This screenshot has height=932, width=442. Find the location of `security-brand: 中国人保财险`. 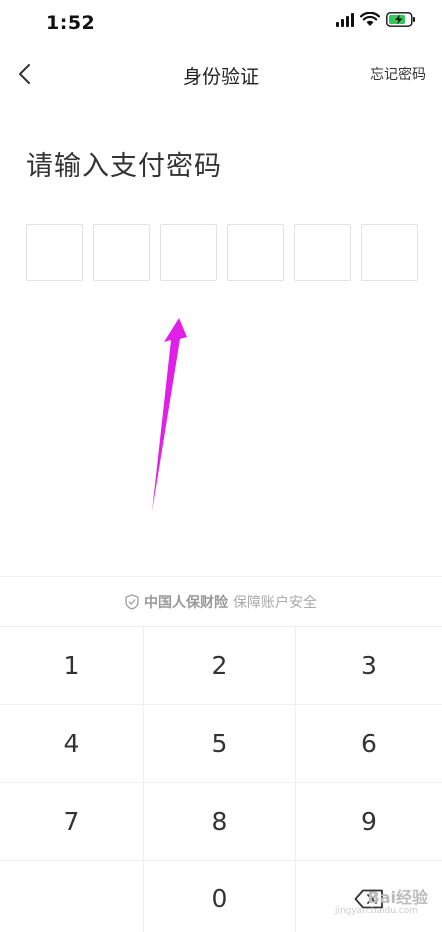

security-brand: 中国人保财险 is located at coordinates (186, 602).